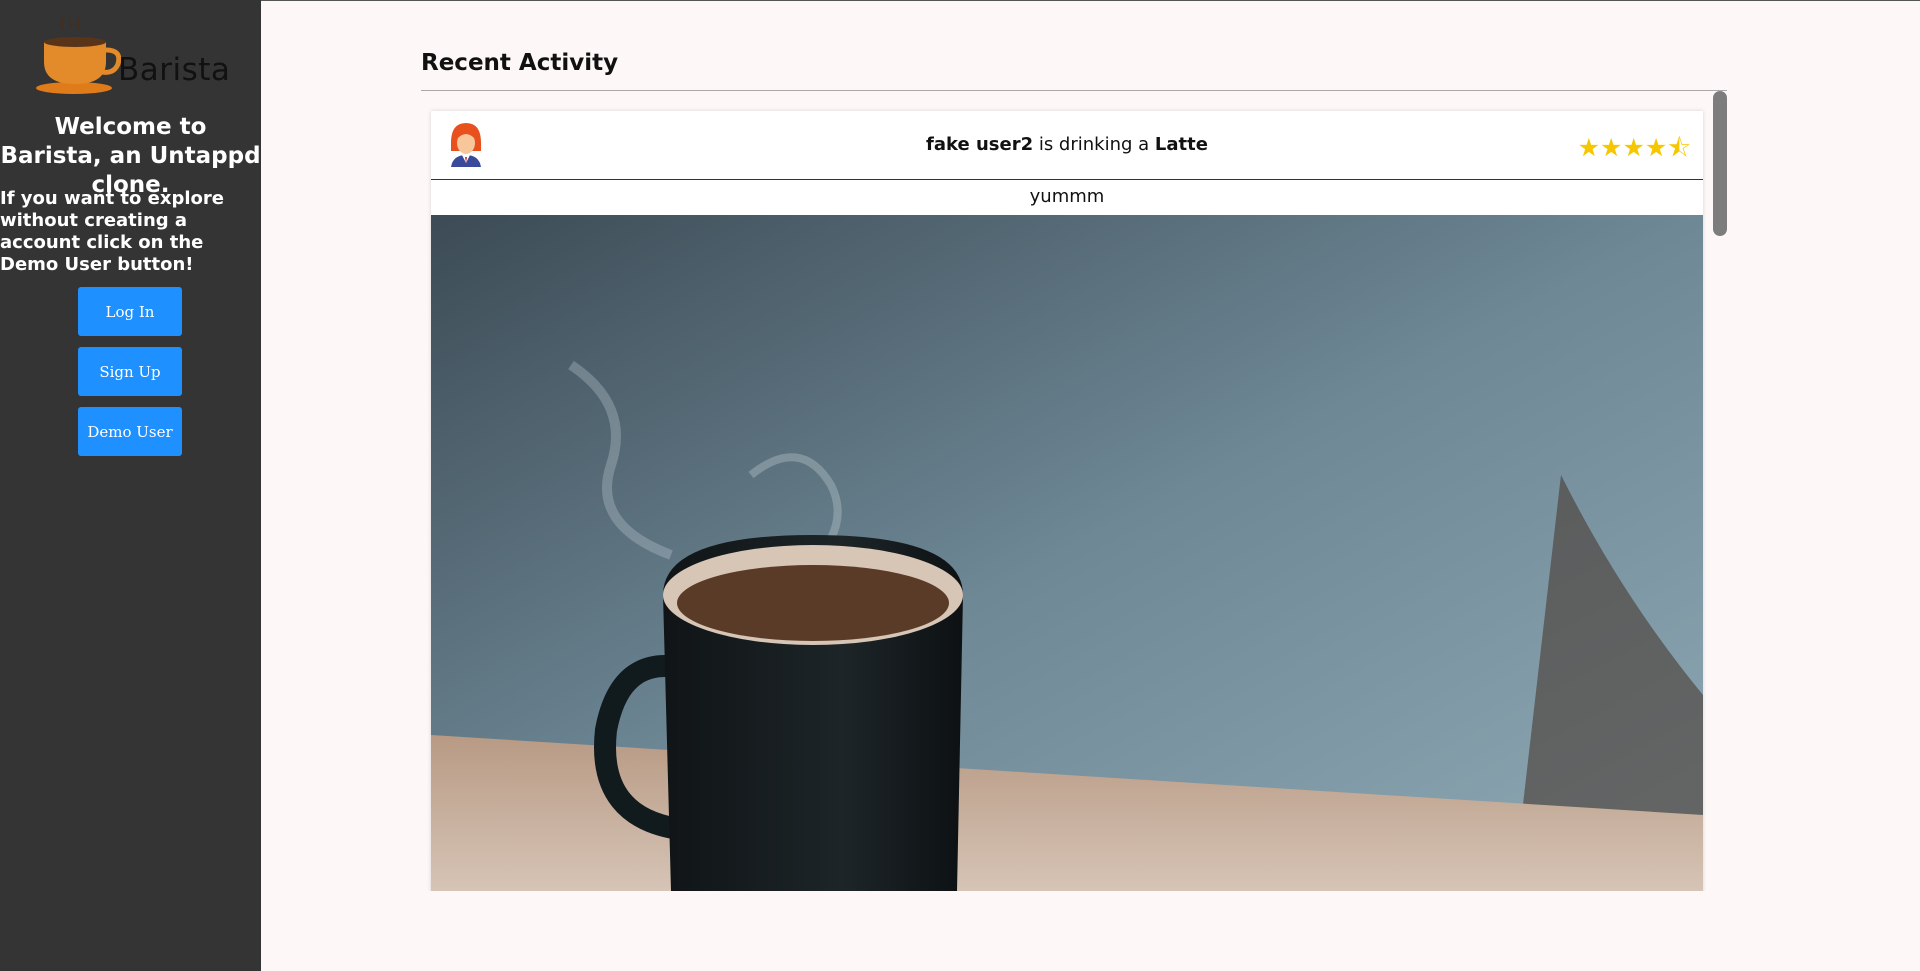 Image resolution: width=1920 pixels, height=971 pixels. What do you see at coordinates (1067, 196) in the screenshot?
I see `checkin-comment: yummm` at bounding box center [1067, 196].